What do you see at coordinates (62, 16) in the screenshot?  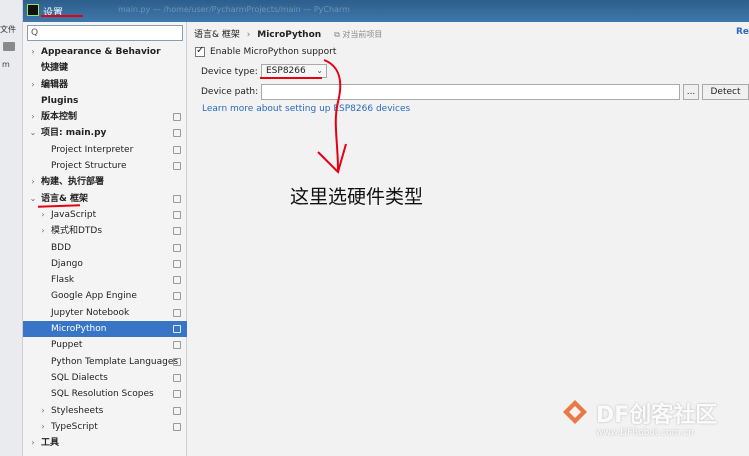 I see `title-red-underline` at bounding box center [62, 16].